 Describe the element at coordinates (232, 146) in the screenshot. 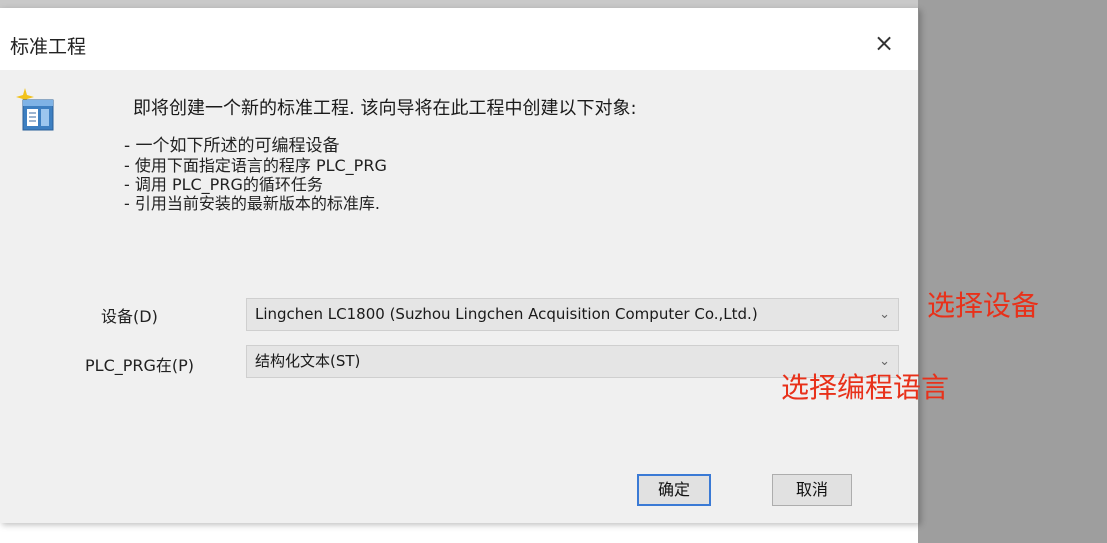

I see `list-item: - 一个如下所述的可编程设备` at that location.